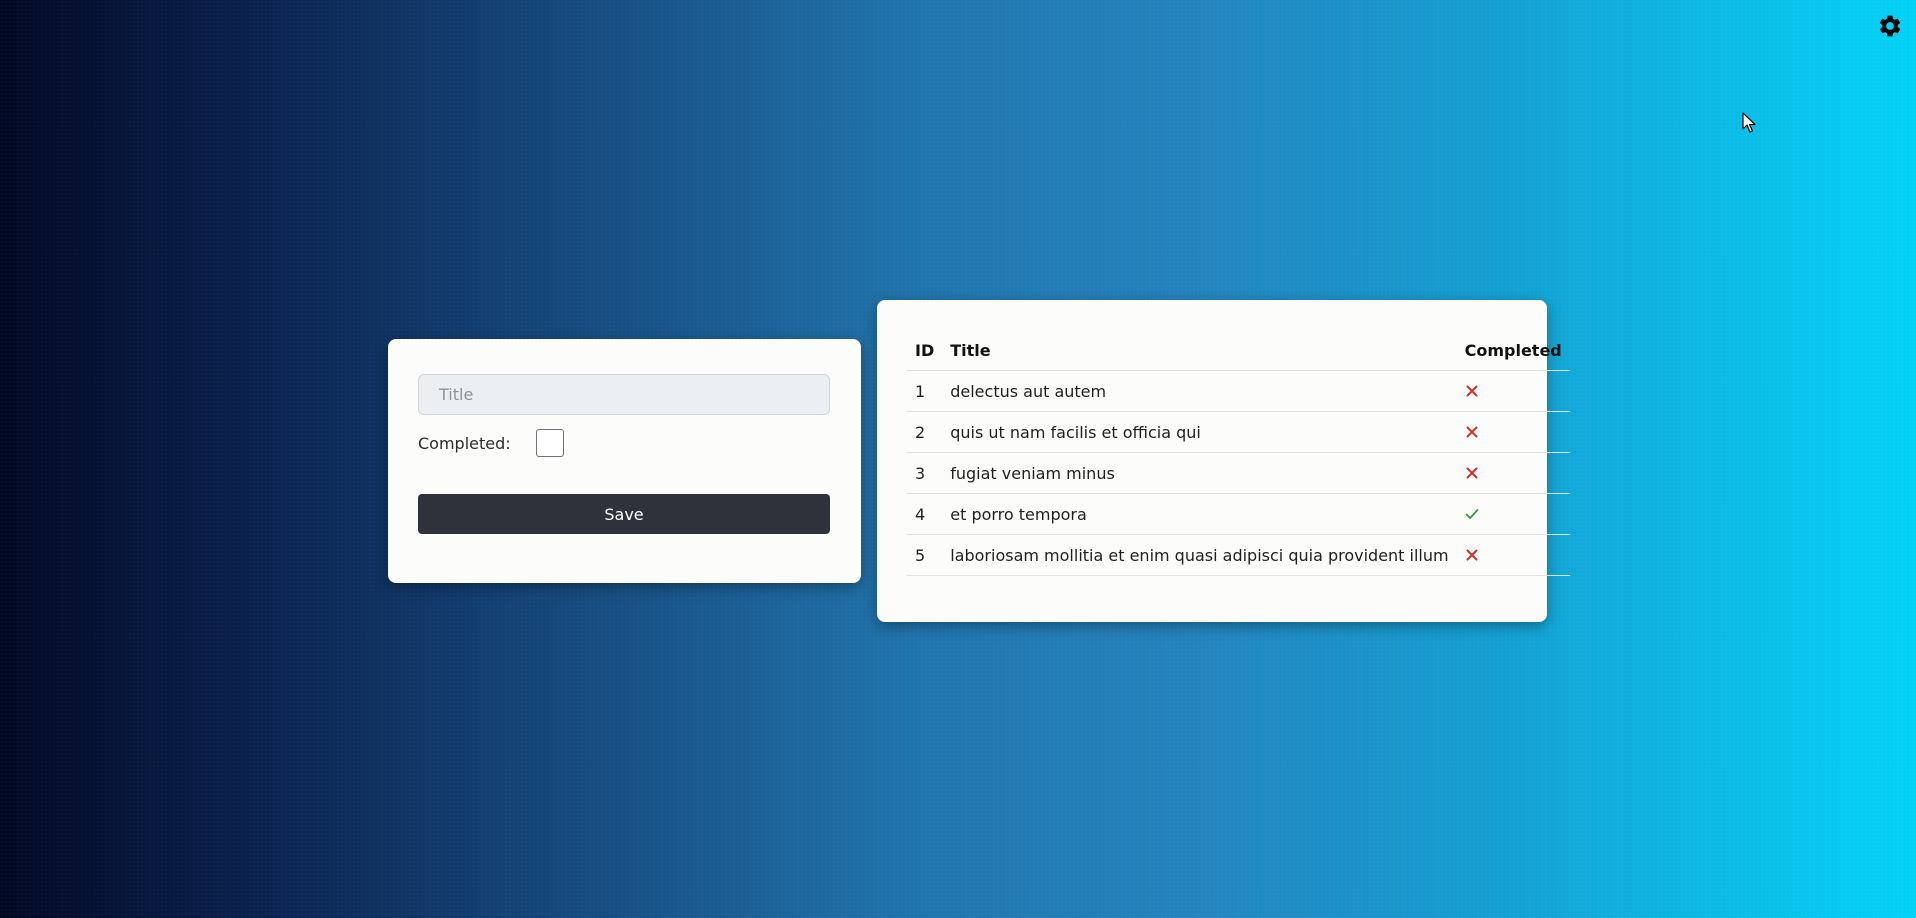  What do you see at coordinates (624, 394) in the screenshot?
I see `title-input` at bounding box center [624, 394].